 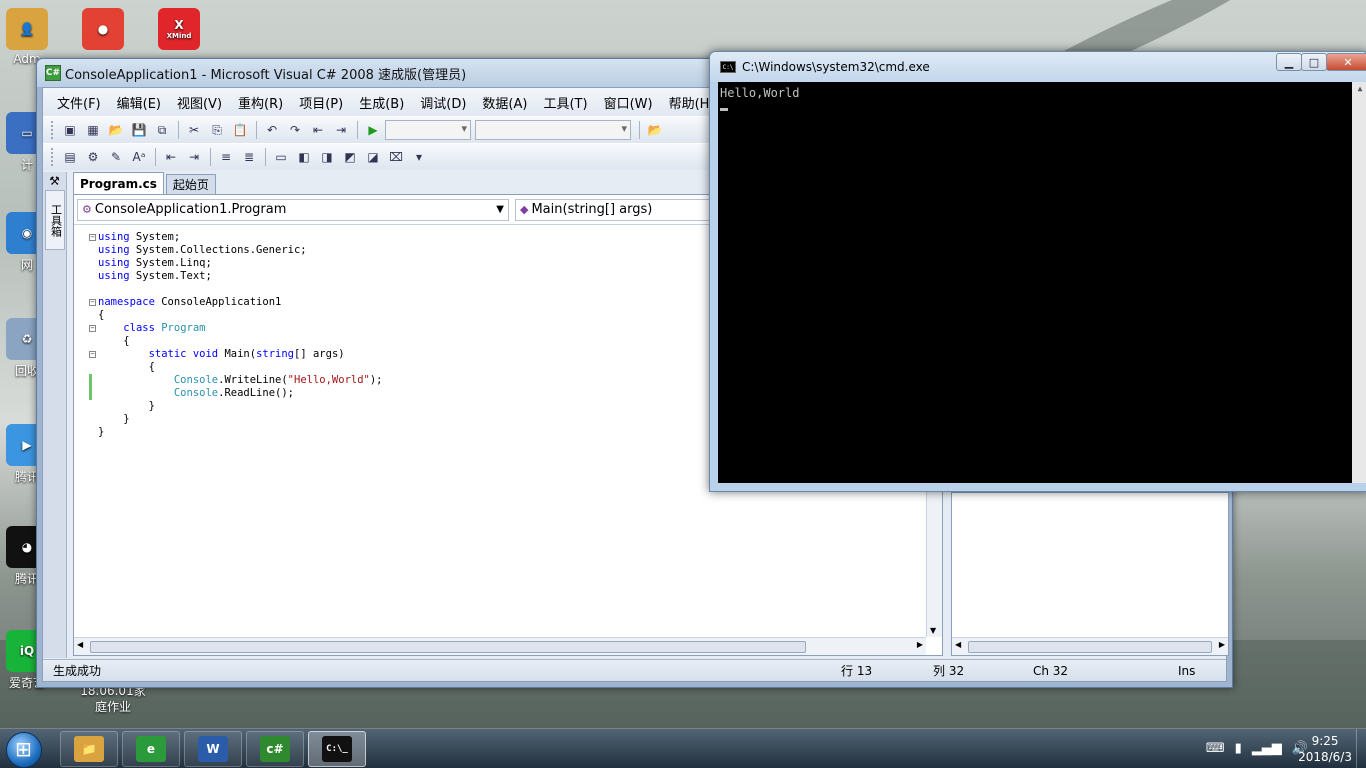 What do you see at coordinates (373, 157) in the screenshot?
I see `next-bookmark-folder-icon: ◪` at bounding box center [373, 157].